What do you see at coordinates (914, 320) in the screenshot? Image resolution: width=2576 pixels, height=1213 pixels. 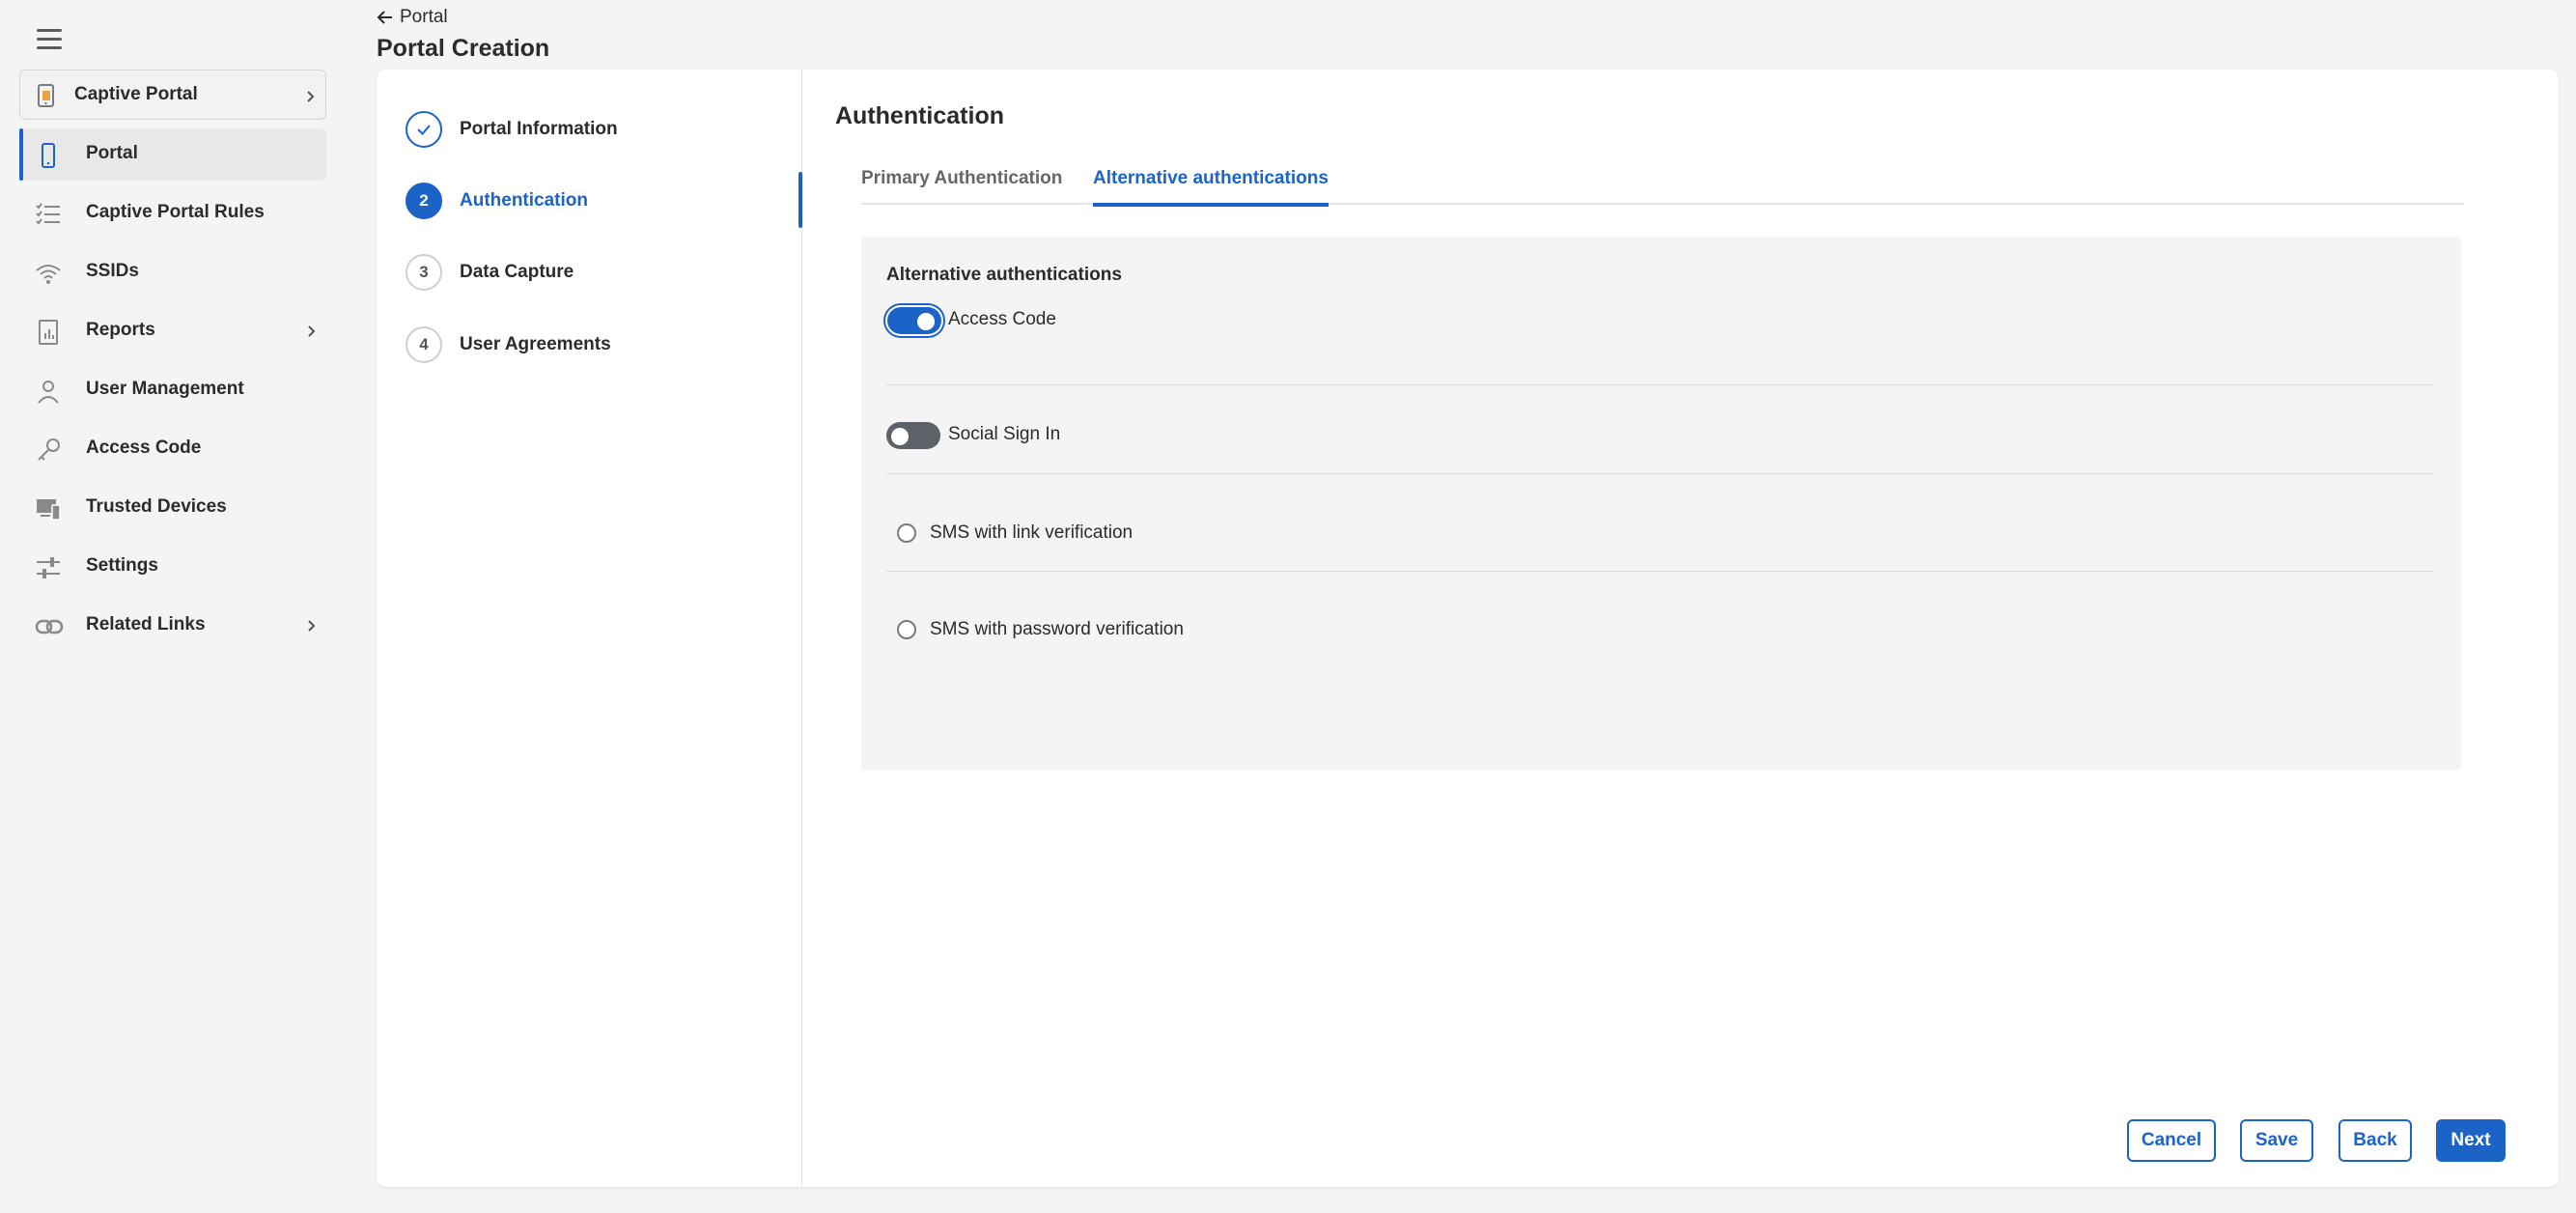 I see `access-code-toggle` at bounding box center [914, 320].